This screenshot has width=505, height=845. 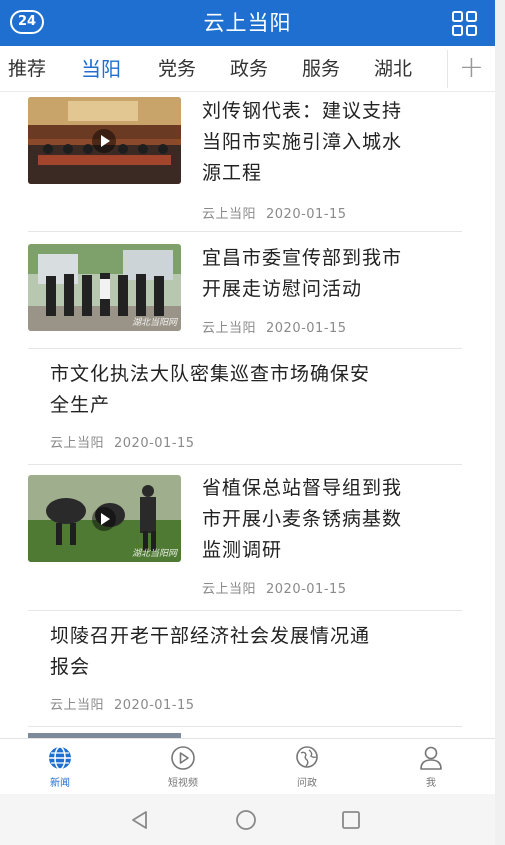 I want to click on news-item: 坝陵召开老干部经济社会发展情况通 报会 云上当阳 2020-01-15, so click(x=245, y=669).